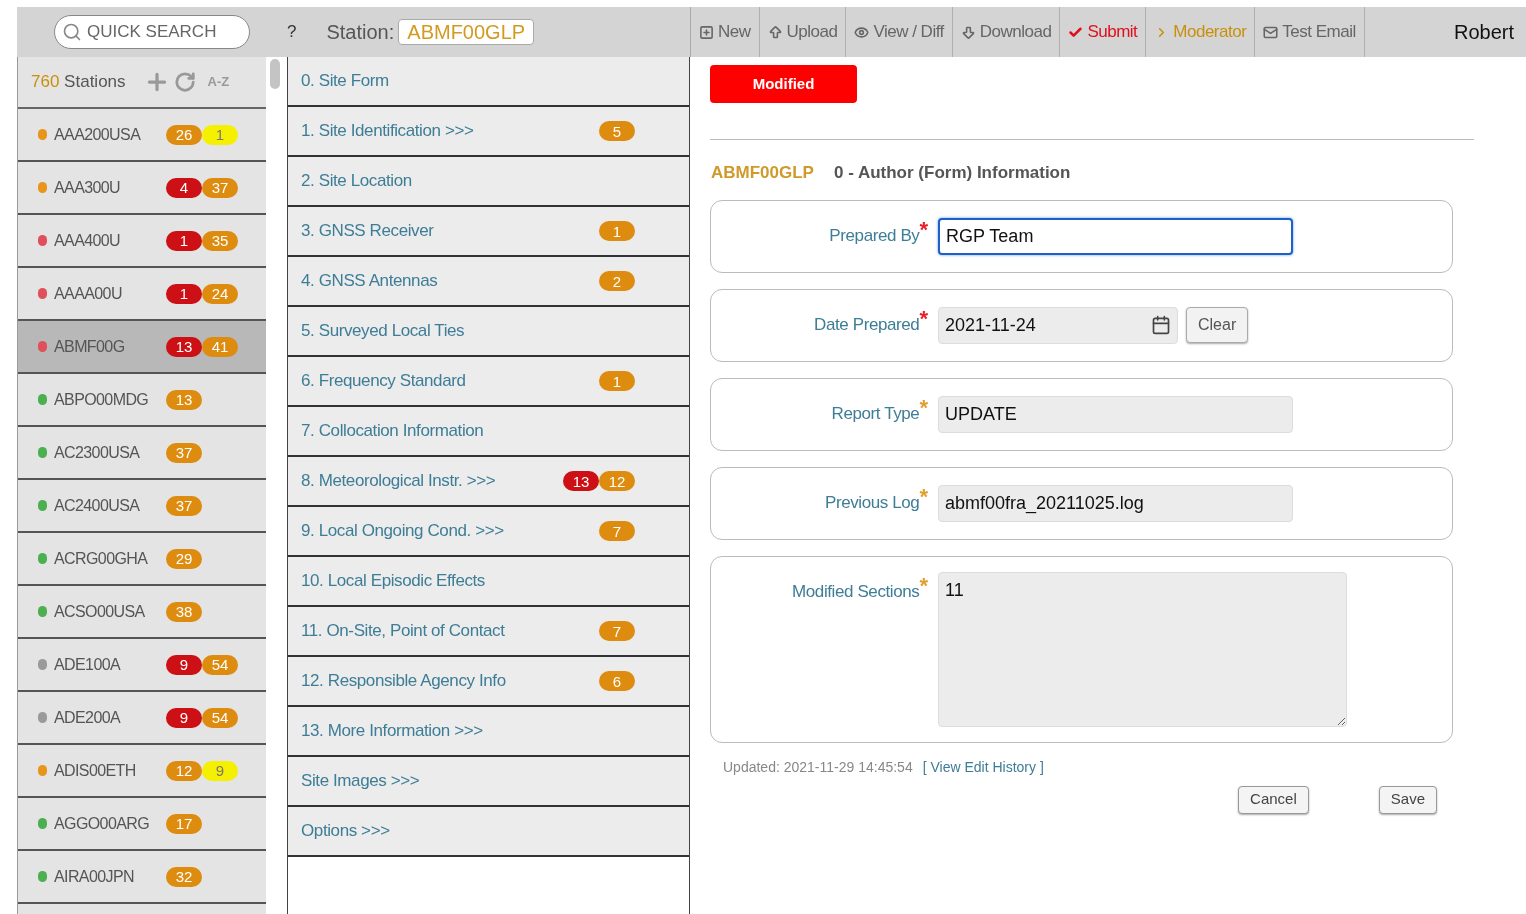 This screenshot has width=1526, height=914. What do you see at coordinates (1142, 649) in the screenshot?
I see `text-area: 11` at bounding box center [1142, 649].